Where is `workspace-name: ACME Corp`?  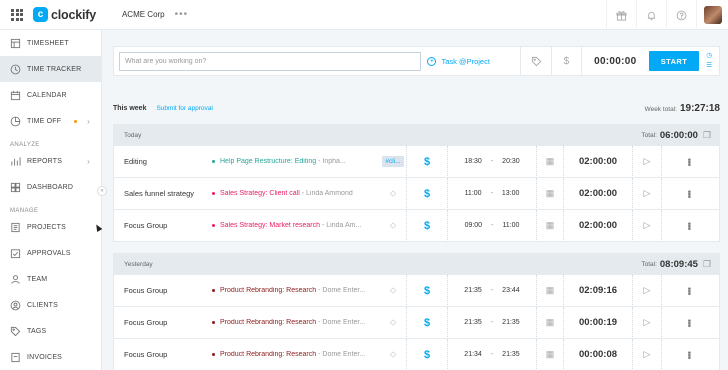 workspace-name: ACME Corp is located at coordinates (143, 14).